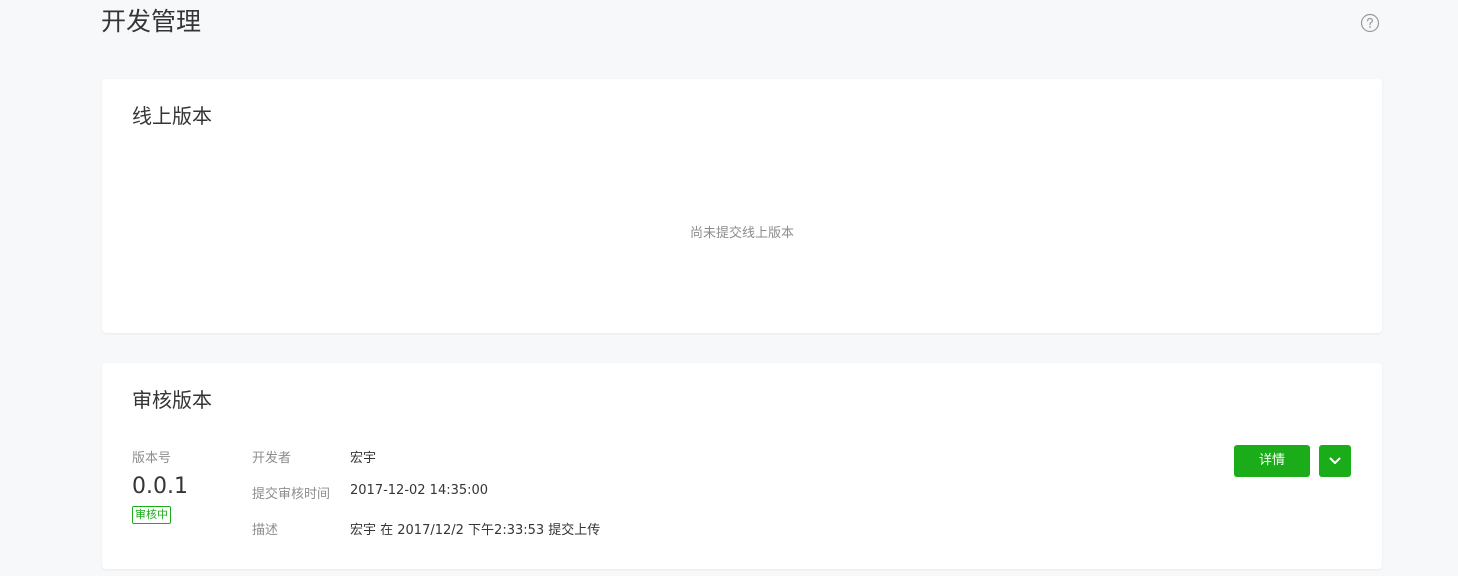 This screenshot has width=1458, height=576. I want to click on submit-time-value: 2017-12-02 14:35:00, so click(419, 490).